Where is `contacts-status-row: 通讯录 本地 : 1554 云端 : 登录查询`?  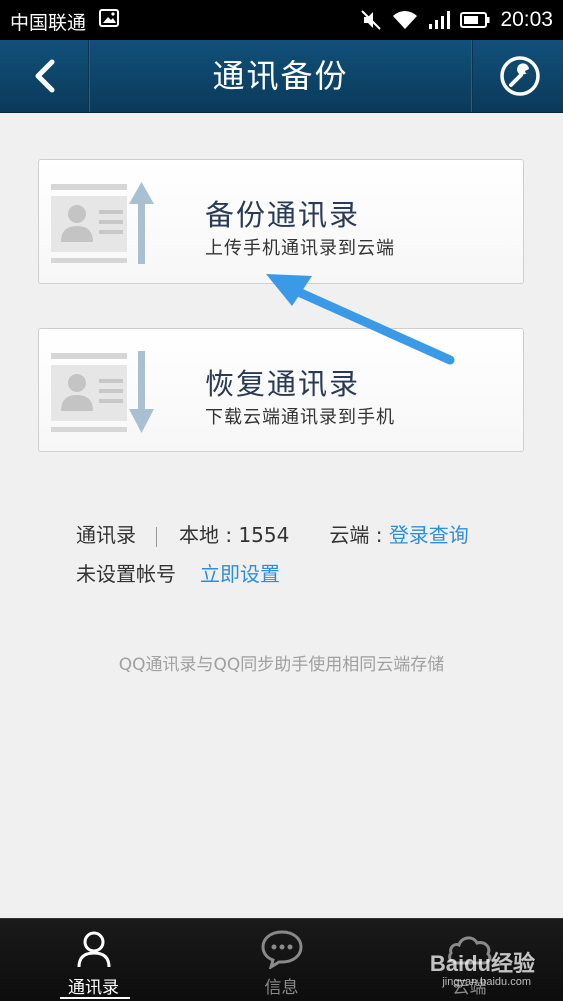 contacts-status-row: 通讯录 本地 : 1554 云端 : 登录查询 is located at coordinates (272, 533).